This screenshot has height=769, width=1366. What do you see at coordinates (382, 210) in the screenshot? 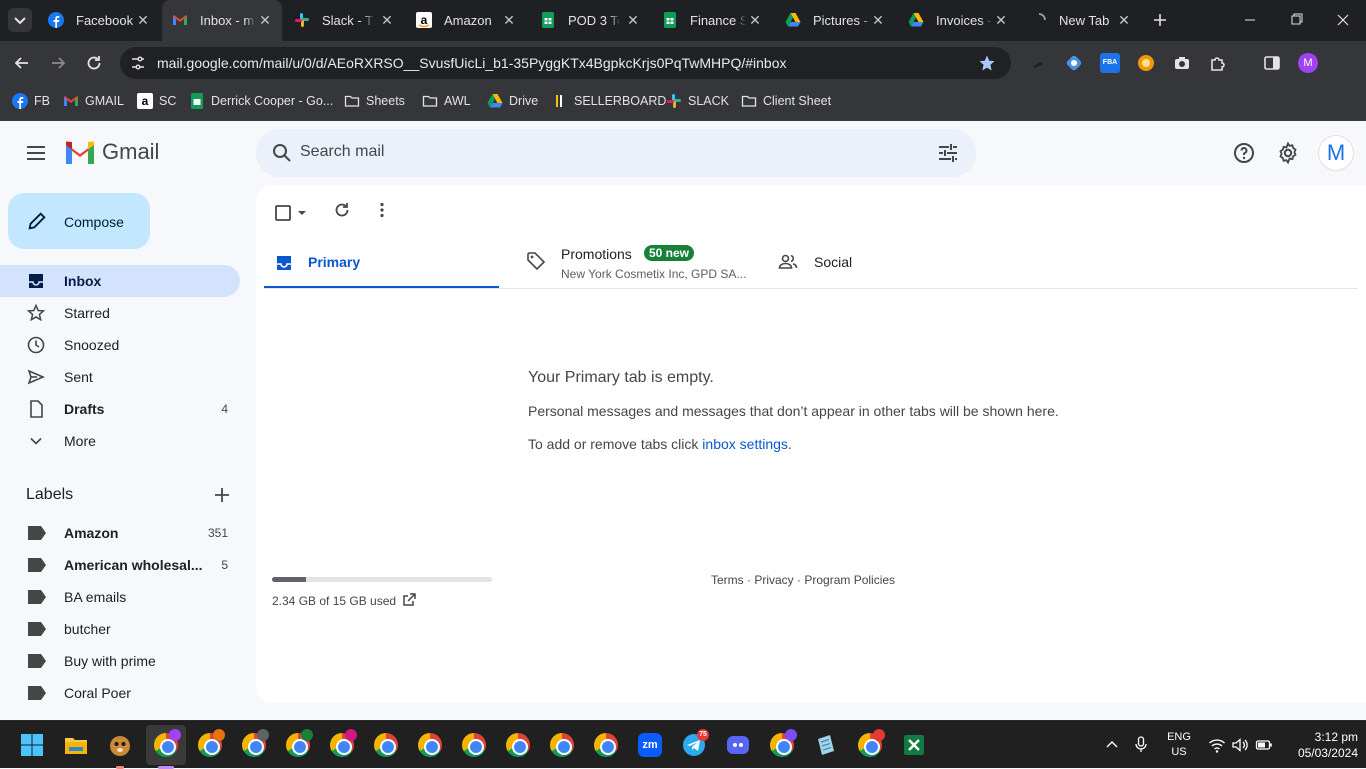
I see `more-options-icon` at bounding box center [382, 210].